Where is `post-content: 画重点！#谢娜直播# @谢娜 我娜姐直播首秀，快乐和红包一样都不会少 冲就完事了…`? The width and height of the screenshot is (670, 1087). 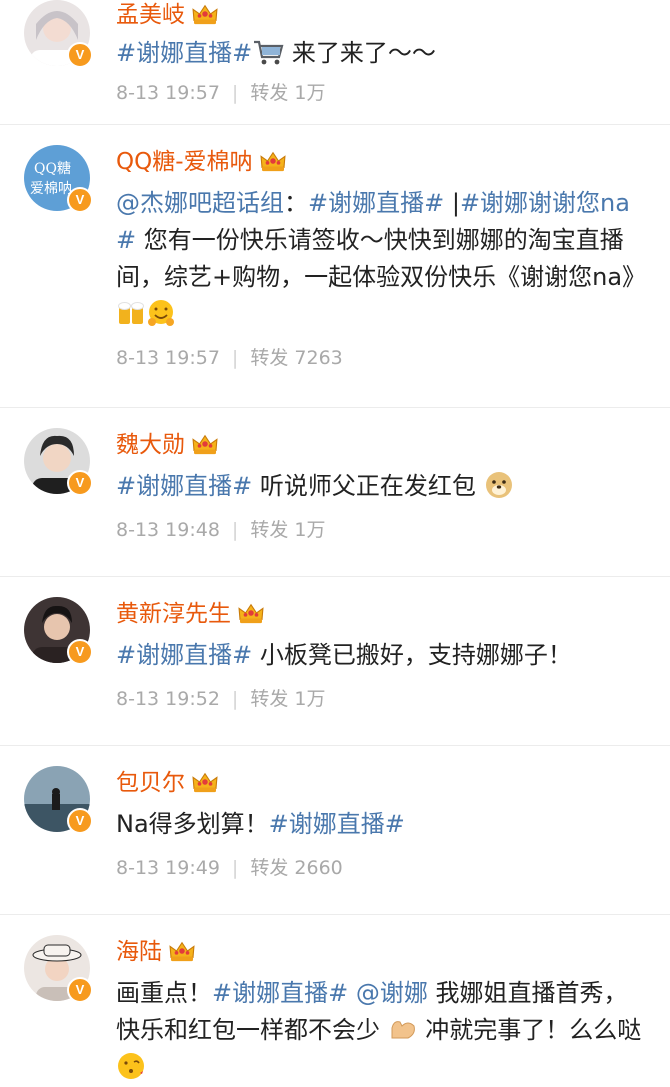
post-content: 画重点！#谢娜直播# @谢娜 我娜姐直播首秀，快乐和红包一样都不会少 冲就完事了… is located at coordinates (382, 1030).